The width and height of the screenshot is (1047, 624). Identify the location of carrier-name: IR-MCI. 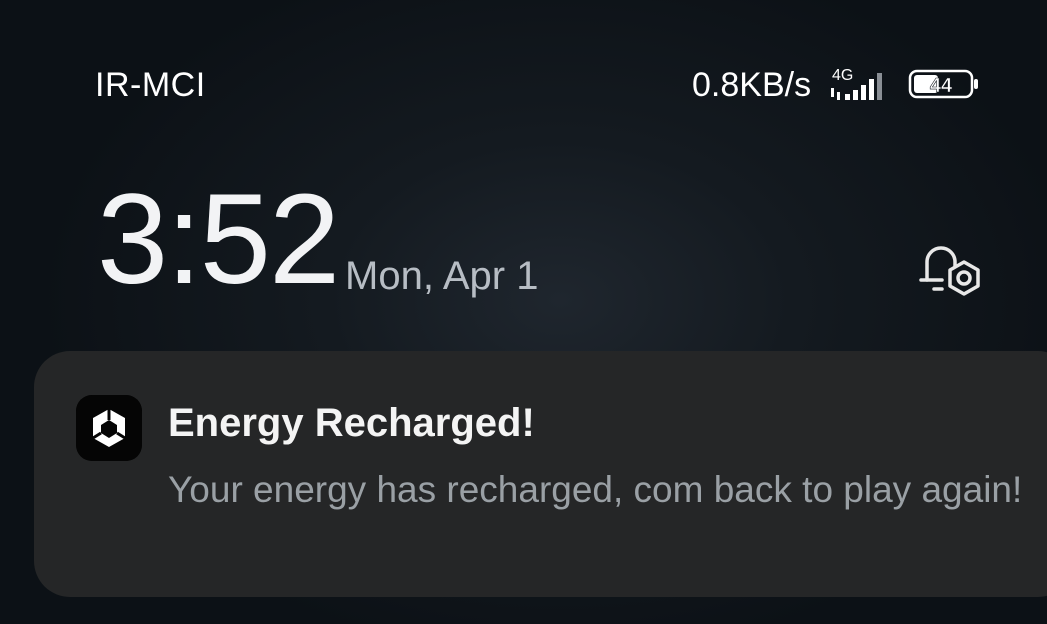
(150, 85).